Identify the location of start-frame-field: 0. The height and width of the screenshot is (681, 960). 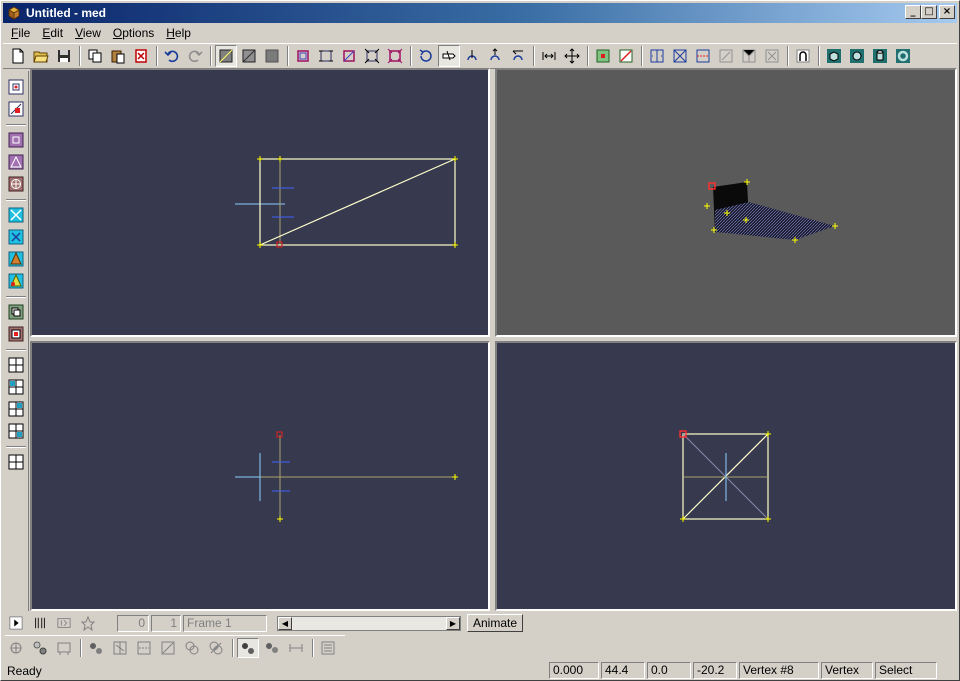
(133, 623).